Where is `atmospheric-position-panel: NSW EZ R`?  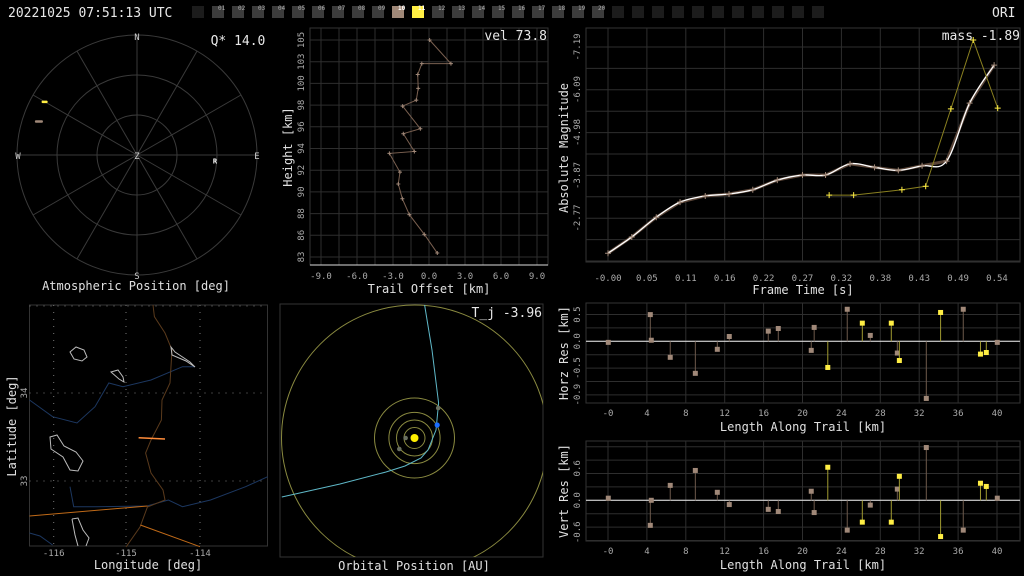
atmospheric-position-panel: NSW EZ R is located at coordinates (137, 157).